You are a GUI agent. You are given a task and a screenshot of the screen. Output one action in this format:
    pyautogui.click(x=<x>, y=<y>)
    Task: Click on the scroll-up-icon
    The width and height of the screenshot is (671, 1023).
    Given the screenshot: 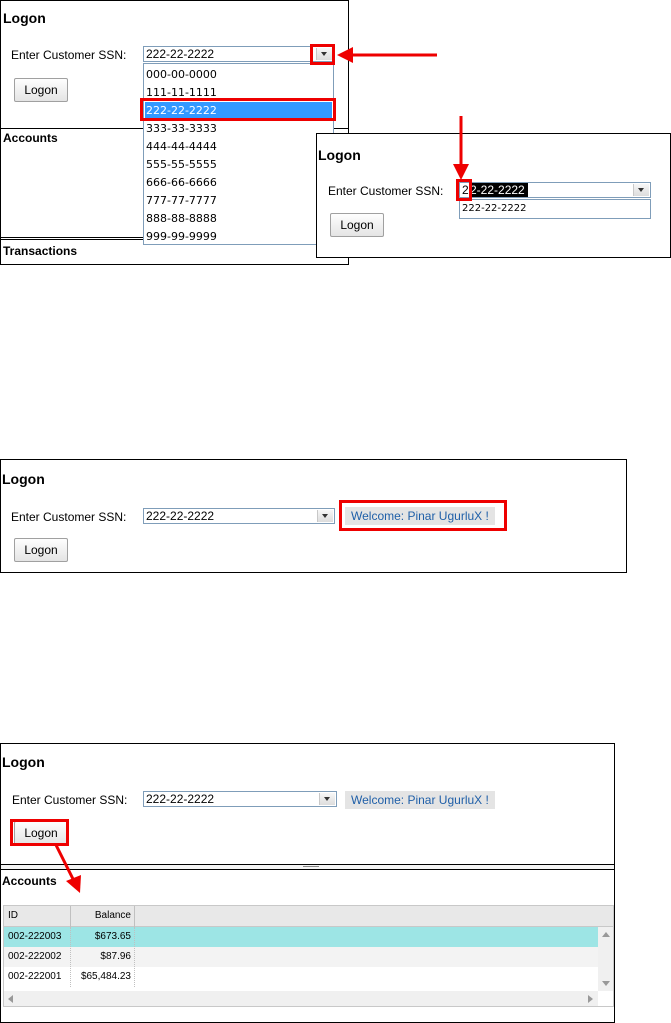 What is the action you would take?
    pyautogui.click(x=606, y=934)
    